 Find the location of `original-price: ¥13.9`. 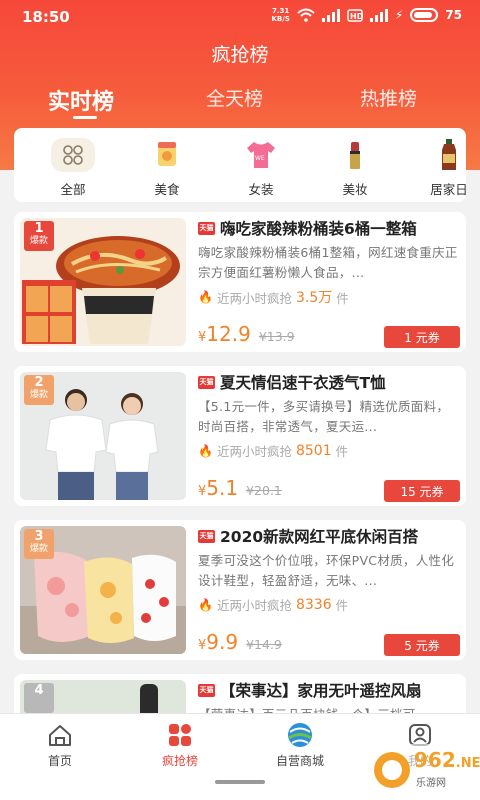

original-price: ¥13.9 is located at coordinates (276, 336).